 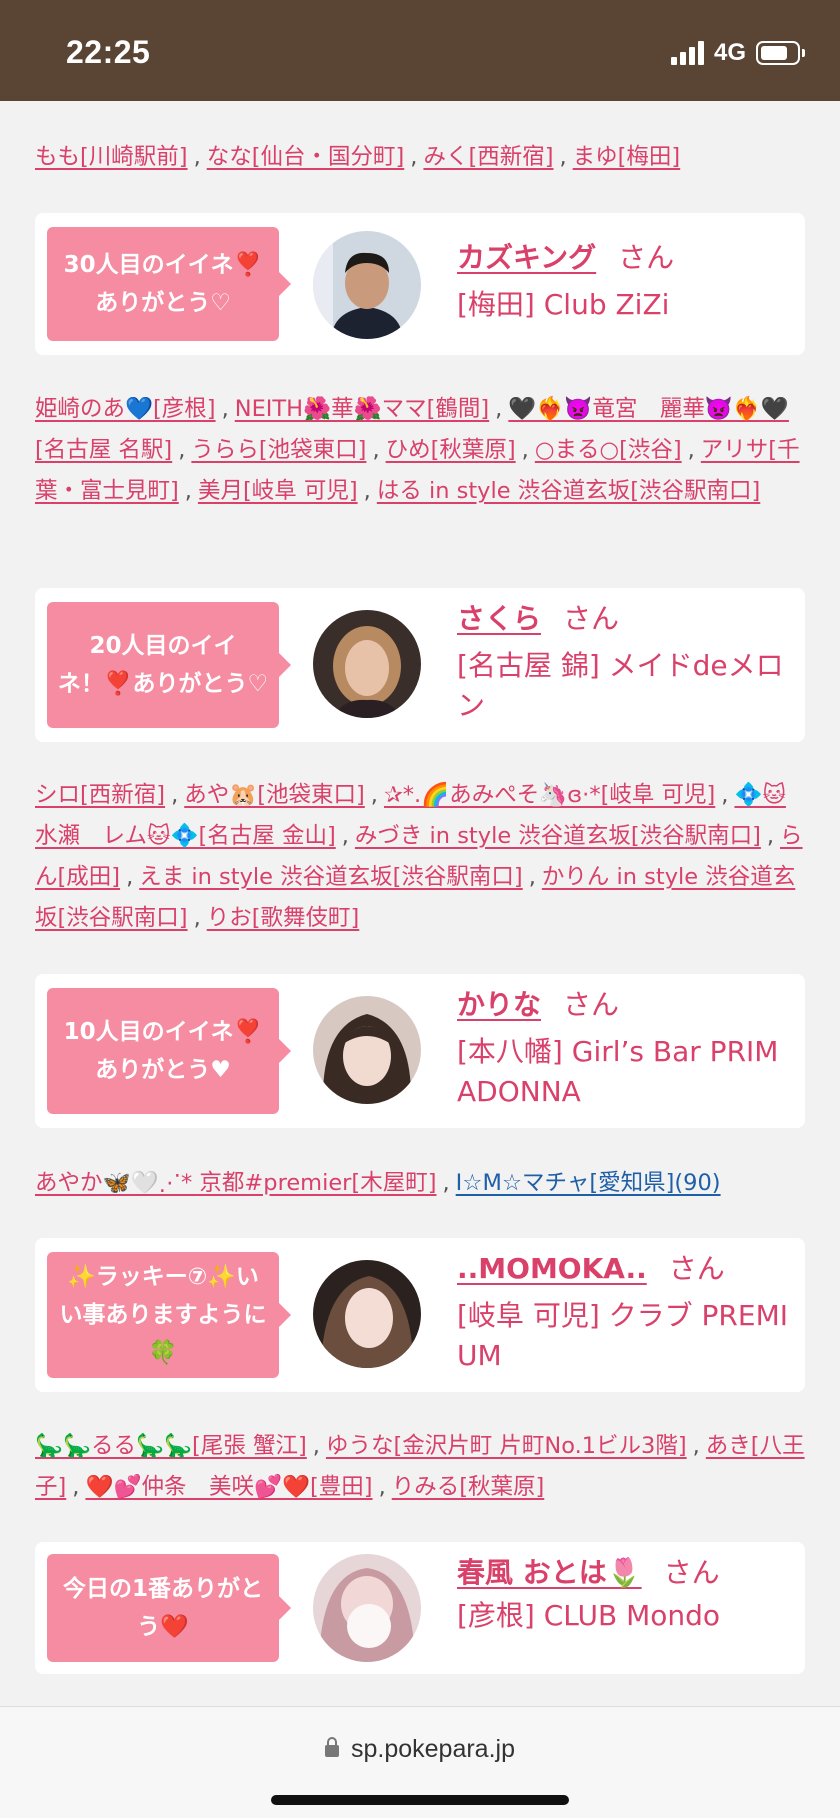 What do you see at coordinates (468, 1487) in the screenshot?
I see `profile-link: りみる[秋葉原]` at bounding box center [468, 1487].